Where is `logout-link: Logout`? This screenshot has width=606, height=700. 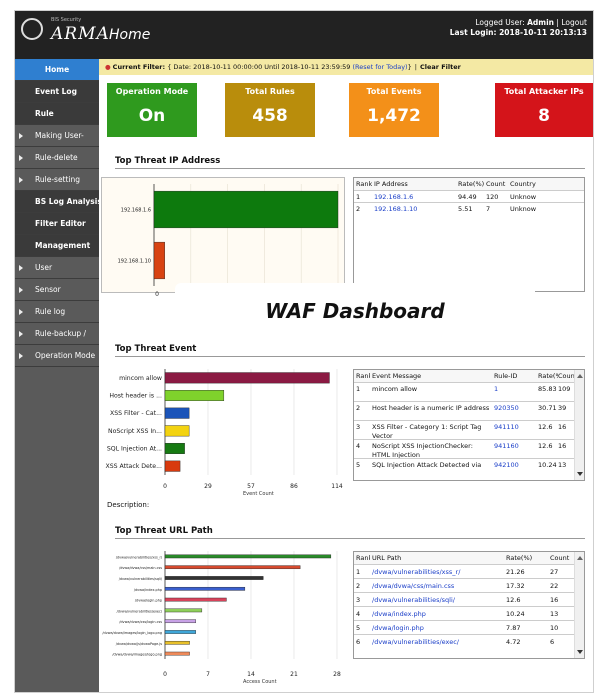 logout-link: Logout is located at coordinates (574, 22).